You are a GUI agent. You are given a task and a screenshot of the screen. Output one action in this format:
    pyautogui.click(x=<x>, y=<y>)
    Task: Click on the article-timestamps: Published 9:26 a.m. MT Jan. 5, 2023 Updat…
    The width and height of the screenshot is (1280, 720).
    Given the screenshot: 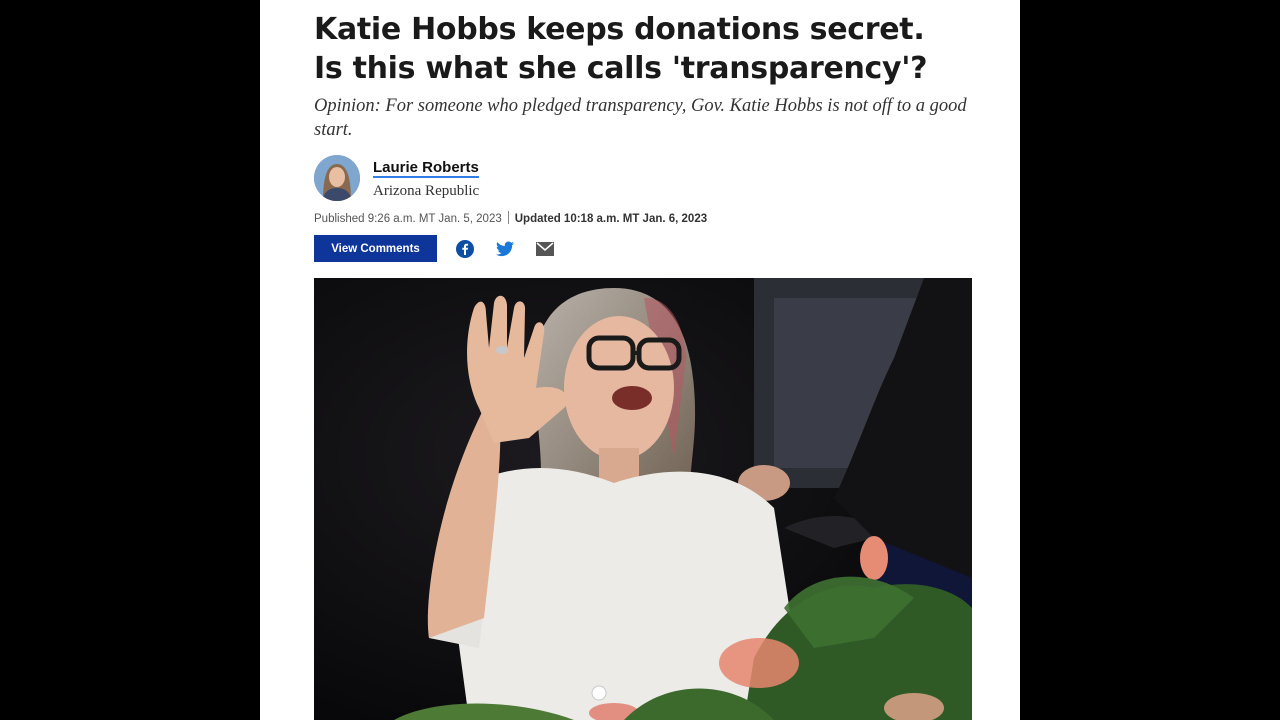 What is the action you would take?
    pyautogui.click(x=510, y=218)
    